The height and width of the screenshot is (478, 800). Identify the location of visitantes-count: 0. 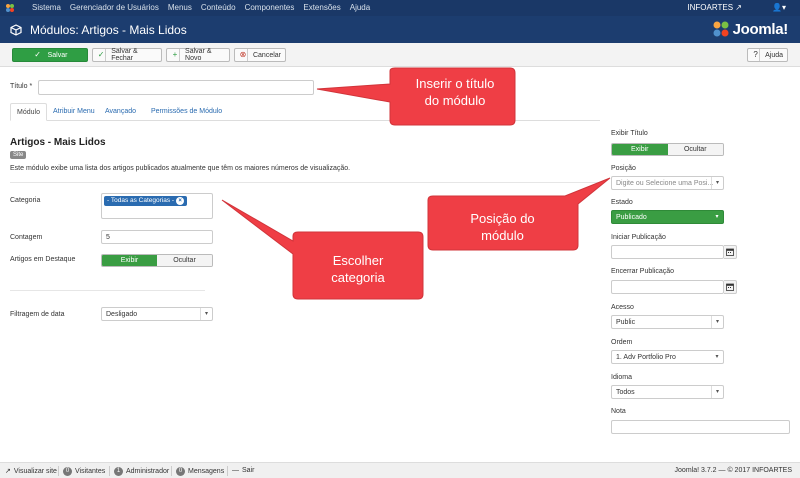
(67, 471).